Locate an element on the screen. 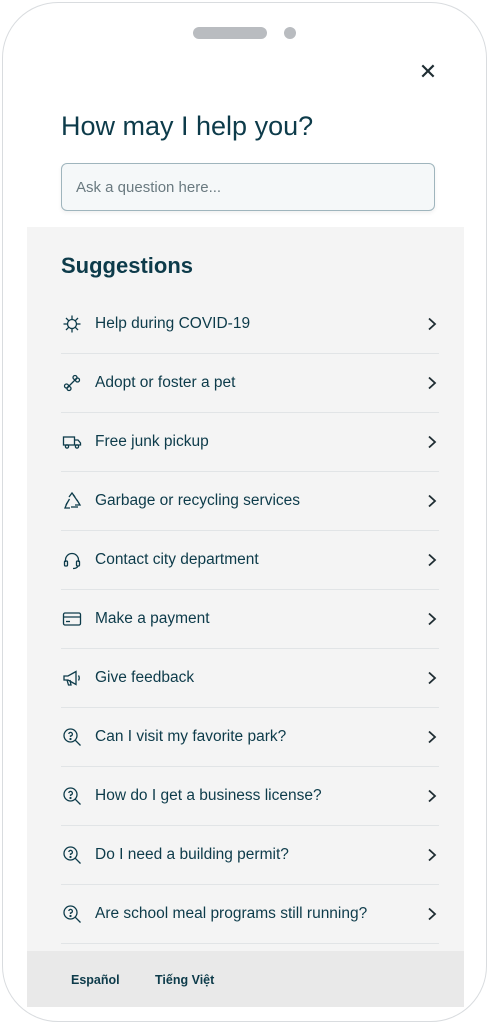 This screenshot has width=489, height=1024. page-title: How may I help you? is located at coordinates (187, 126).